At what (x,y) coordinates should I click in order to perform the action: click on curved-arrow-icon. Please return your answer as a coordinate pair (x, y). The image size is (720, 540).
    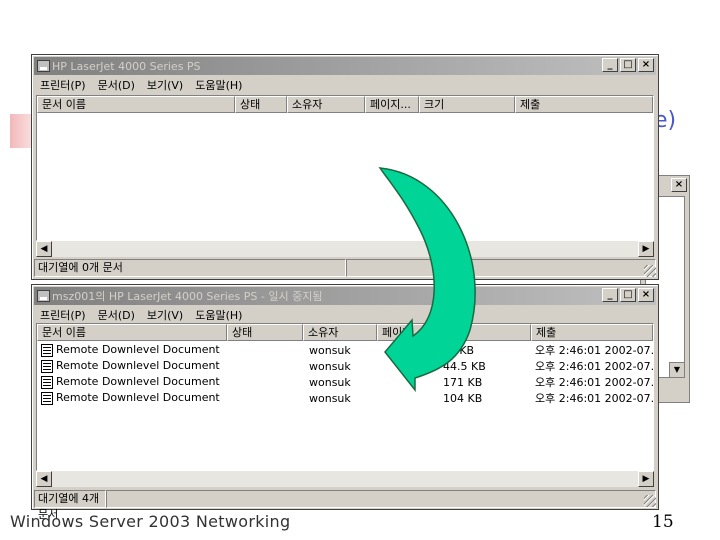
    Looking at the image, I should click on (427, 280).